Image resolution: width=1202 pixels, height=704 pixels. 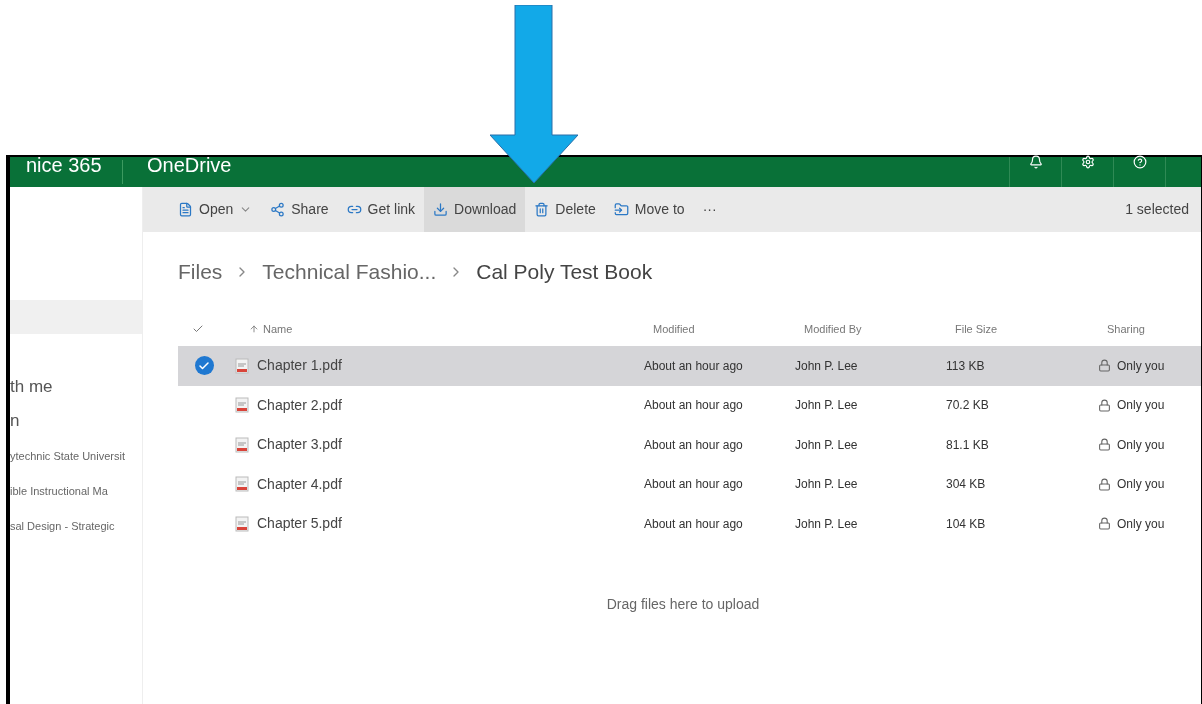 What do you see at coordinates (442, 445) in the screenshot?
I see `file-name: Chapter 3.pdf` at bounding box center [442, 445].